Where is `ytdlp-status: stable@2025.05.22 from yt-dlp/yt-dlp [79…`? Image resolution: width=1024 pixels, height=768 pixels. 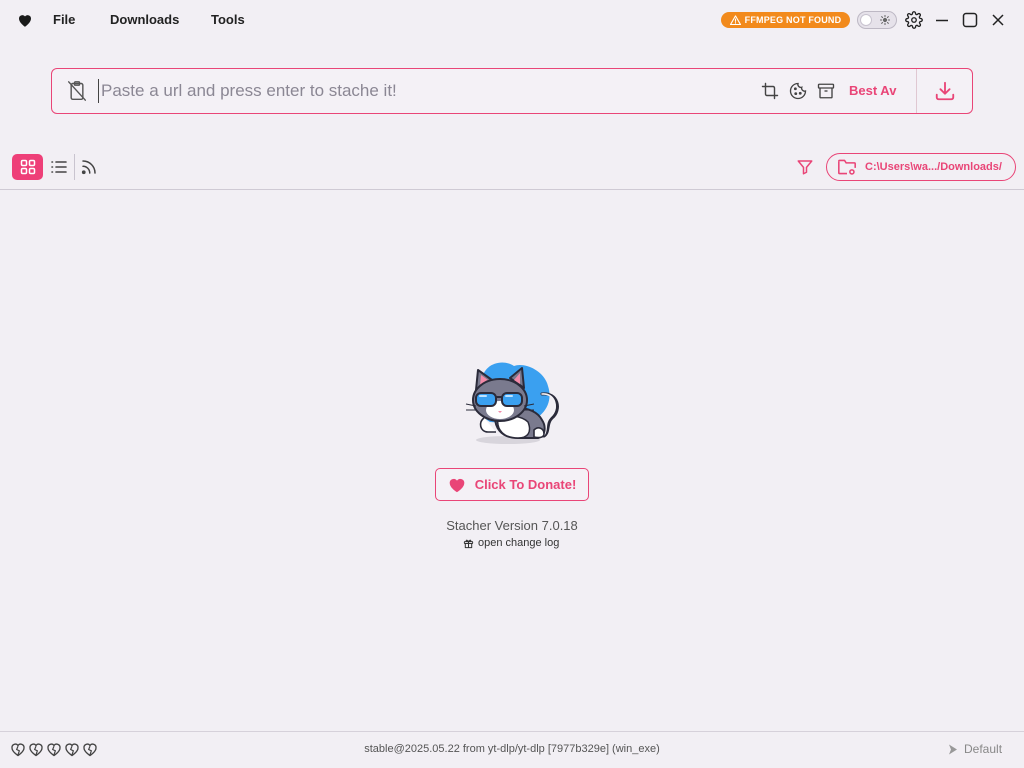
ytdlp-status: stable@2025.05.22 from yt-dlp/yt-dlp [79… is located at coordinates (512, 749).